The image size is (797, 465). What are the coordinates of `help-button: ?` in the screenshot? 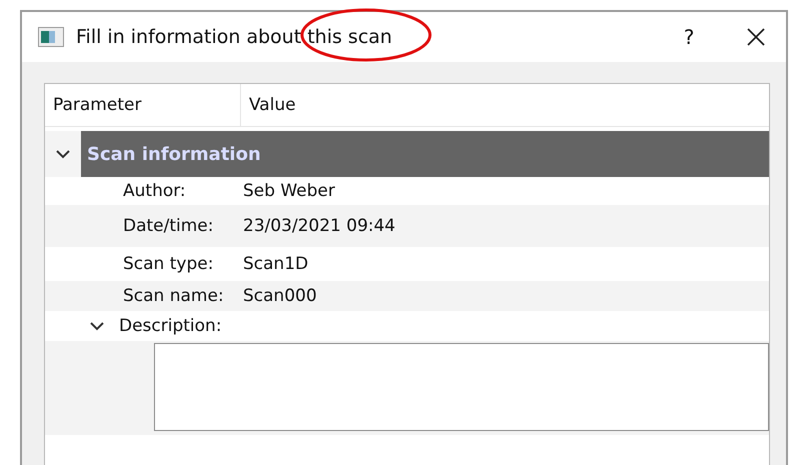 It's located at (689, 37).